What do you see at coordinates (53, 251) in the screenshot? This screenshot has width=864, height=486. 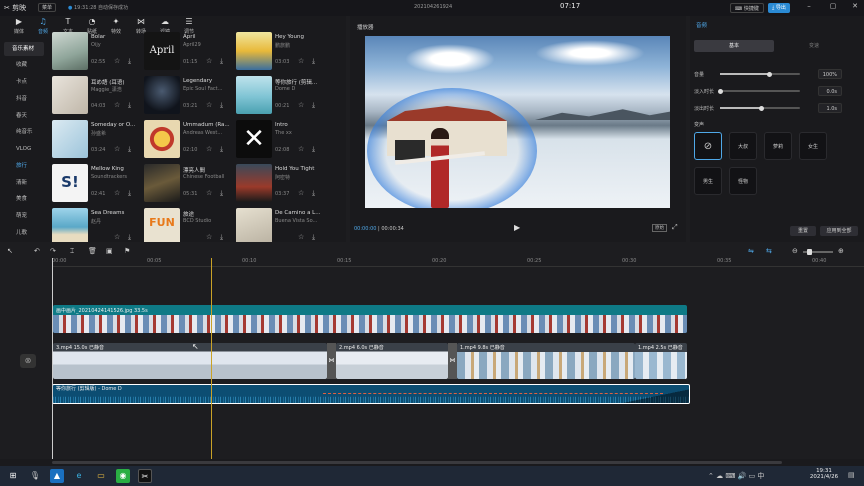 I see `redo-icon: ↷` at bounding box center [53, 251].